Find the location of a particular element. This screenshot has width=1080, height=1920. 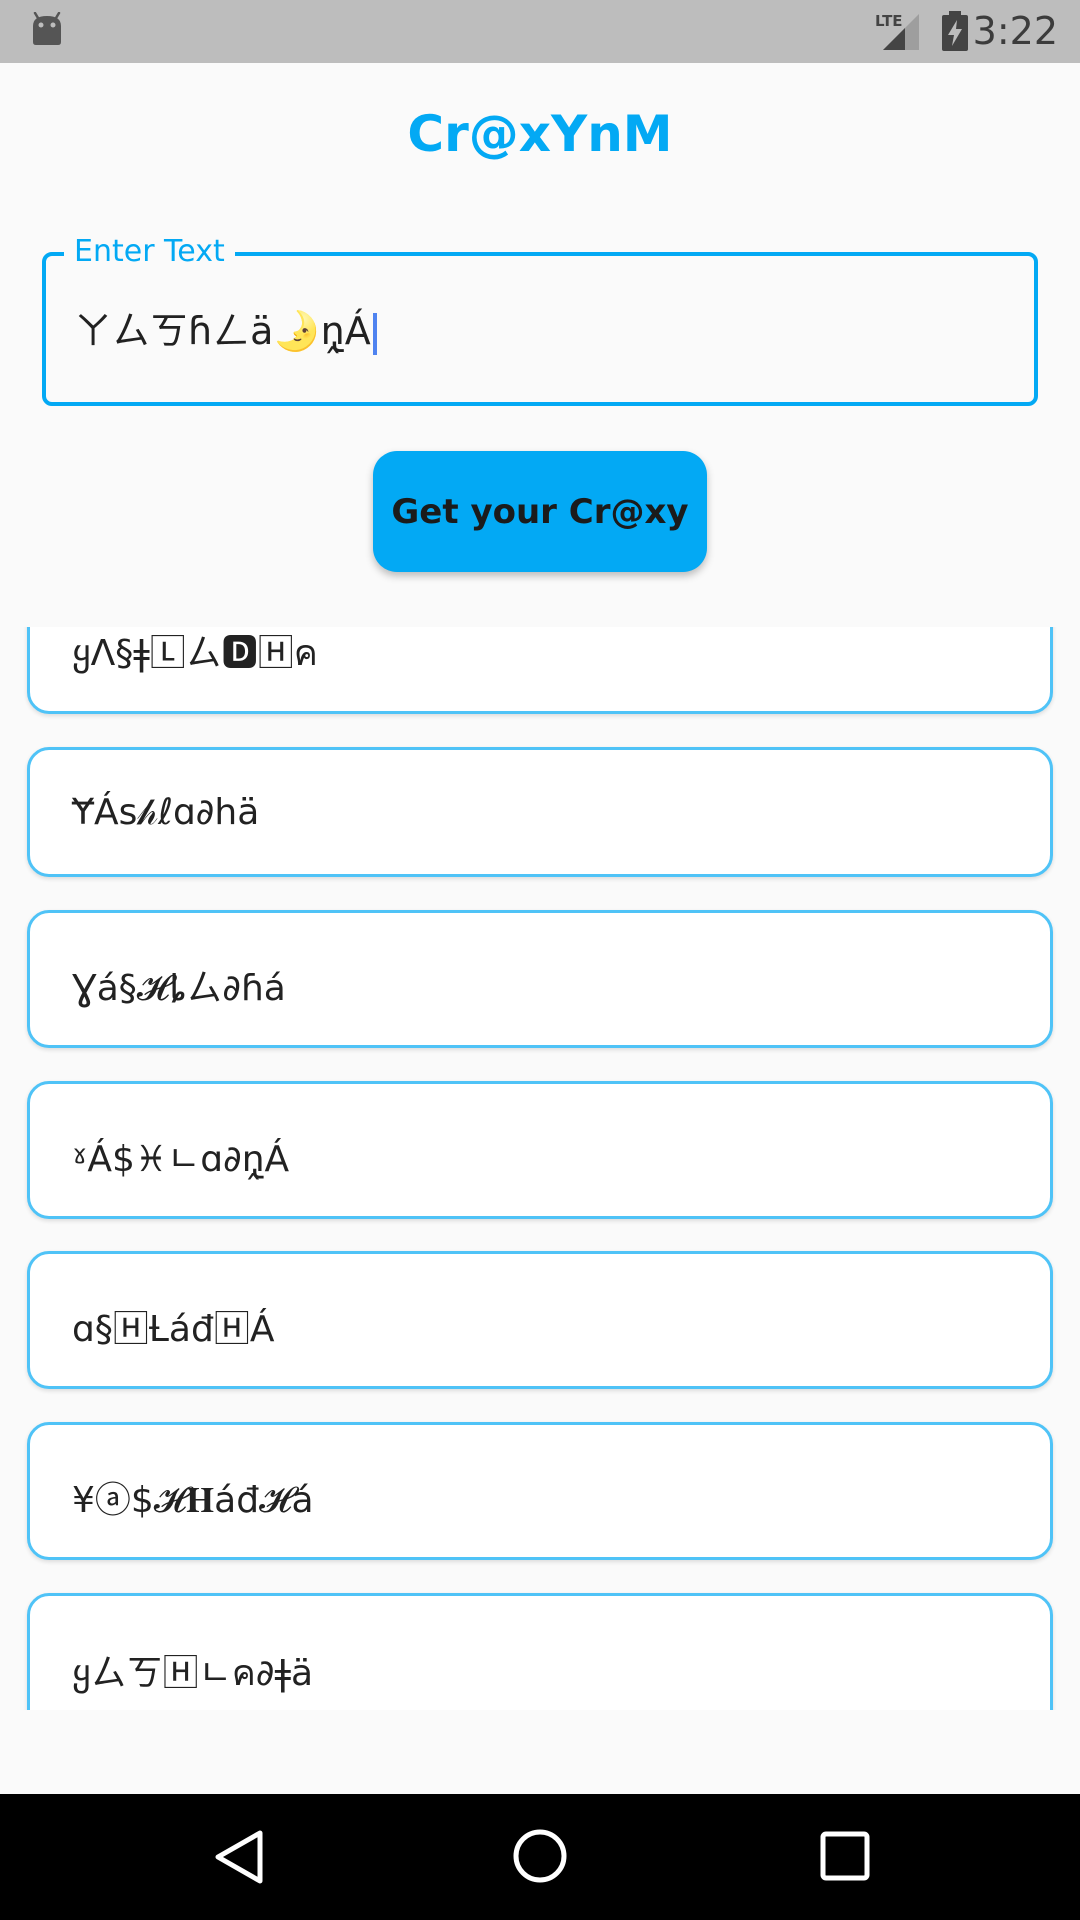

result-card: ˠÁ$♓ㄴɑ∂ṋ̢Á is located at coordinates (540, 1150).